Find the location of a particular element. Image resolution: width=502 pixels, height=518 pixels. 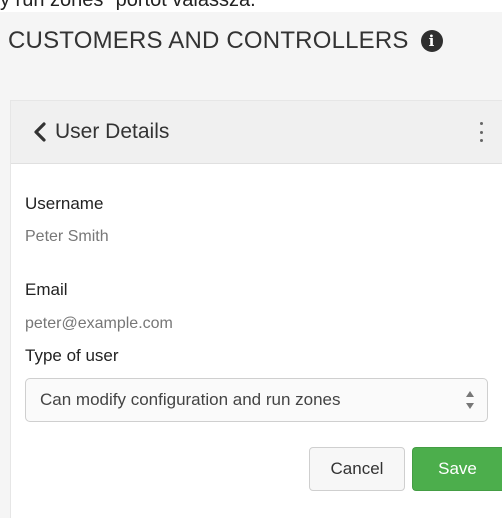

document-fragment-text: y run zones” portot válassza. is located at coordinates (251, 6).